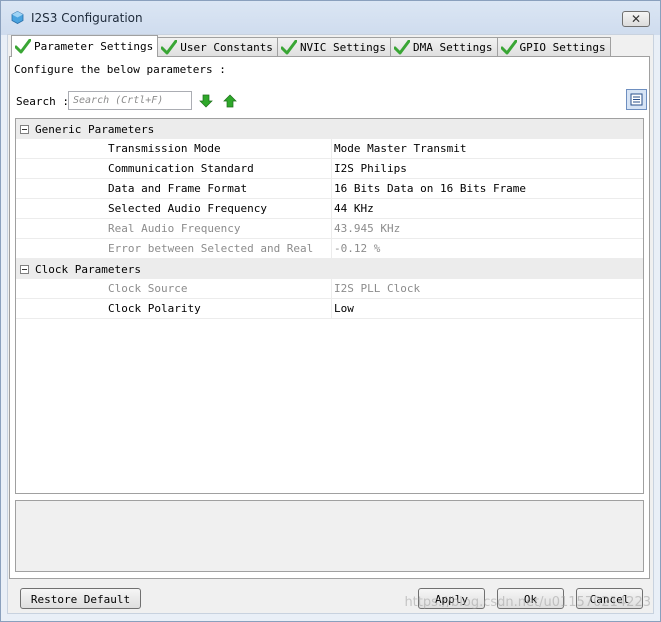  Describe the element at coordinates (226, 47) in the screenshot. I see `tab-label: User Constants` at that location.